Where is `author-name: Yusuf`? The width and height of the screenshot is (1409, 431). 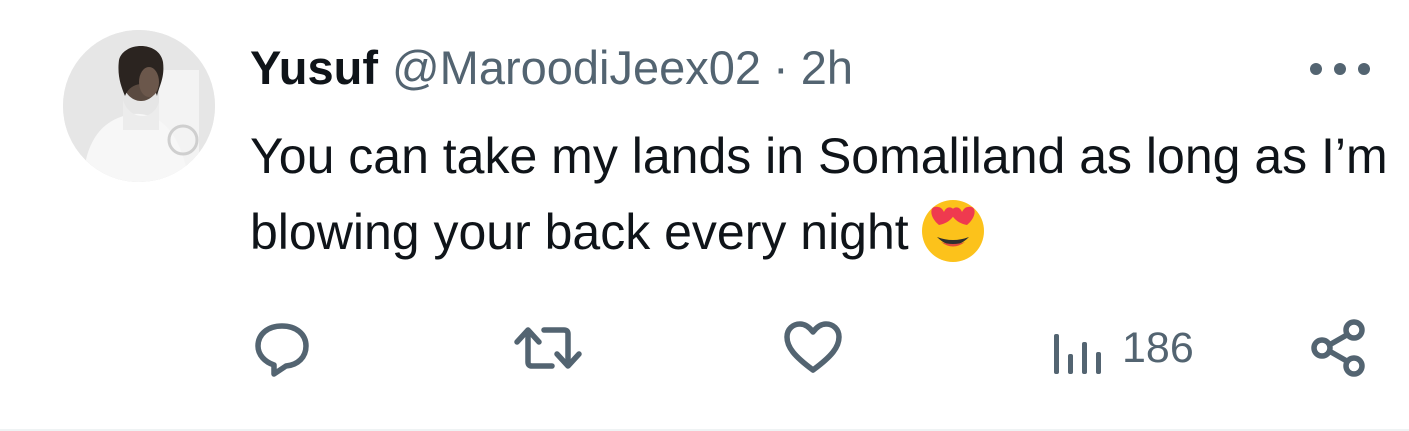
author-name: Yusuf is located at coordinates (314, 68).